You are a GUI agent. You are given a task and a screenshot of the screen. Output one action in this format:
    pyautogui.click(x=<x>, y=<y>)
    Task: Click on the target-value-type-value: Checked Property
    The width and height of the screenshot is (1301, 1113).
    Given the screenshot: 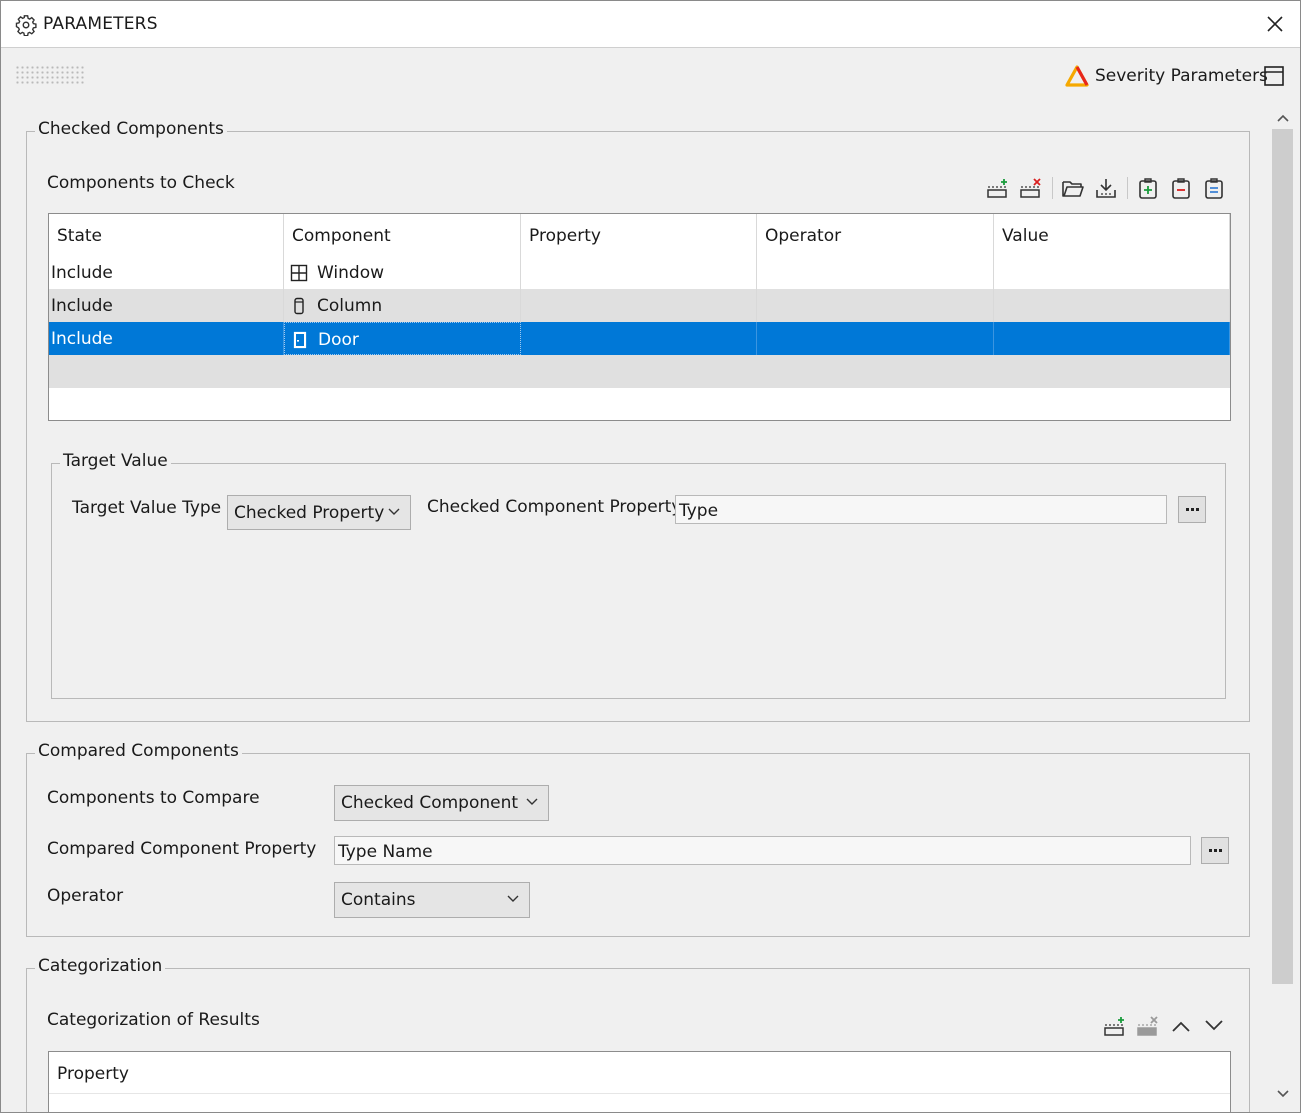 What is the action you would take?
    pyautogui.click(x=309, y=513)
    